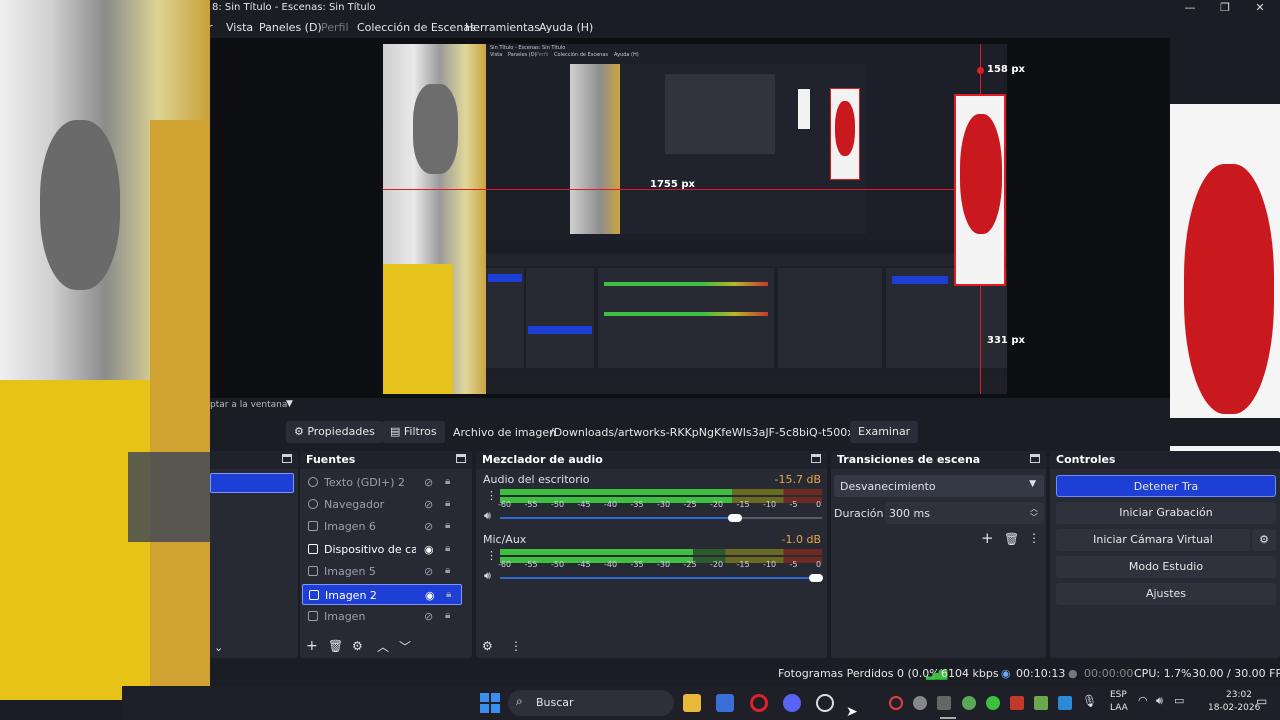 The height and width of the screenshot is (720, 1280). I want to click on file-explorer-icon, so click(692, 703).